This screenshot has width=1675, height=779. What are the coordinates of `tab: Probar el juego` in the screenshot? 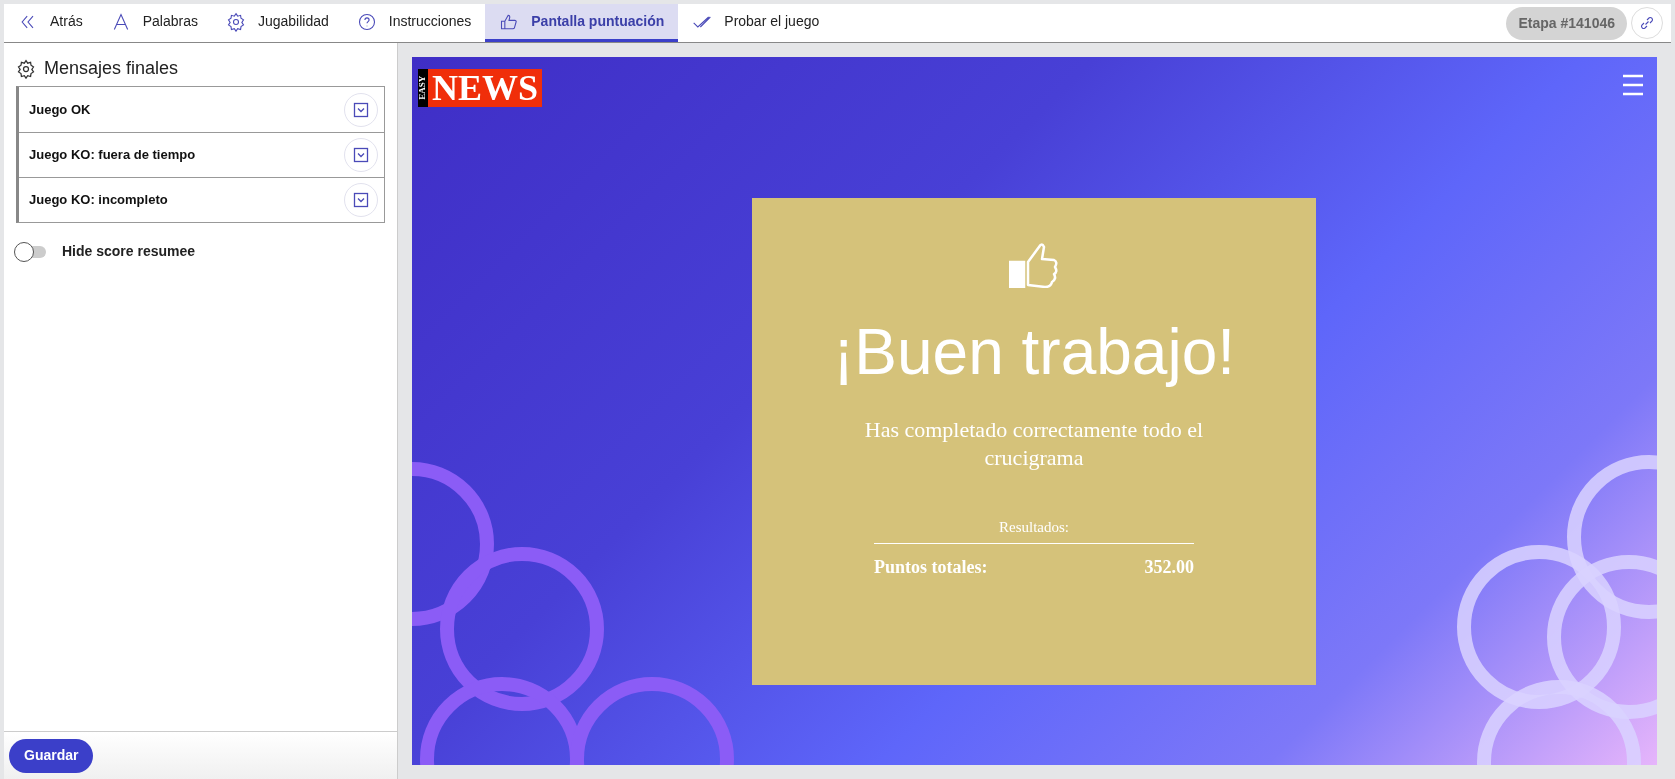 It's located at (756, 23).